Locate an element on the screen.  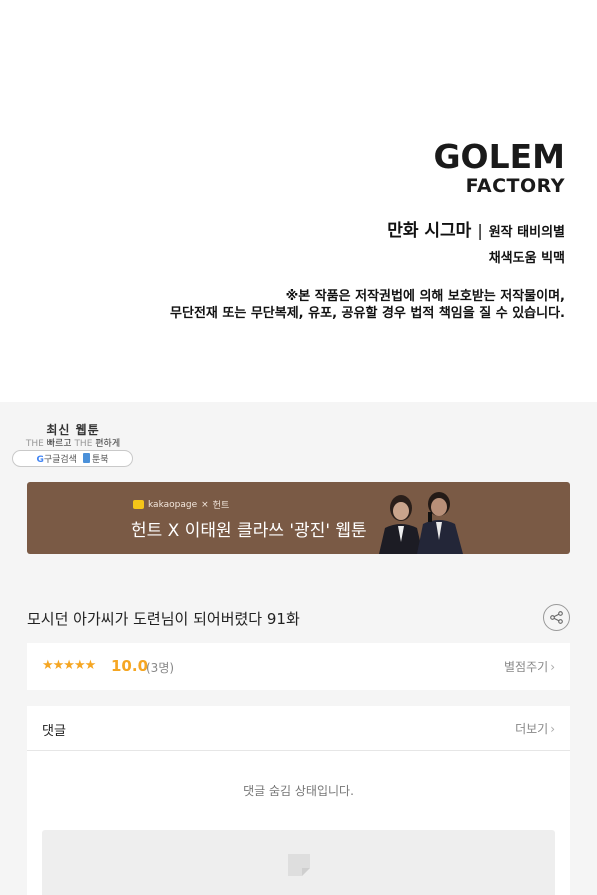
credit-coloring: 채색도움 빅맥 is located at coordinates (526, 258).